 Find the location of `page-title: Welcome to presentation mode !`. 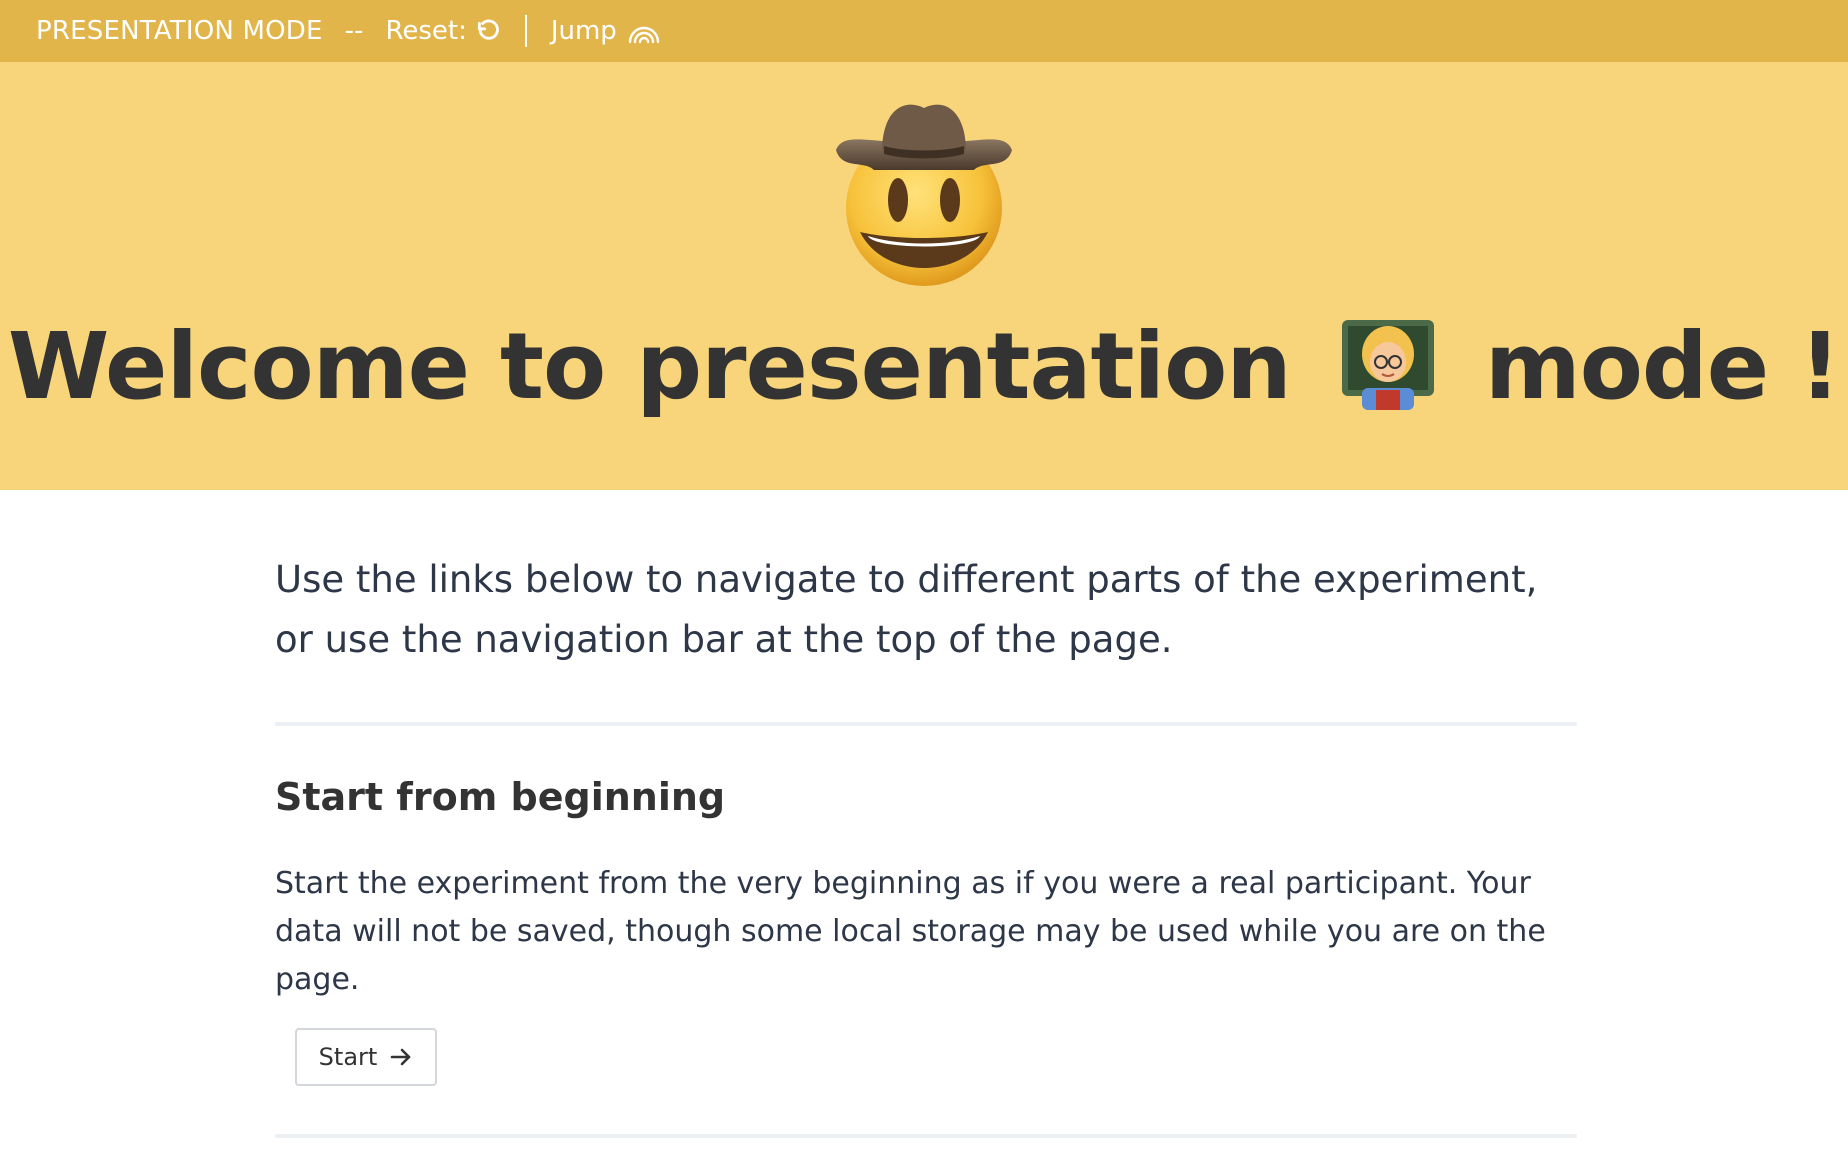

page-title: Welcome to presentation mode ! is located at coordinates (924, 367).